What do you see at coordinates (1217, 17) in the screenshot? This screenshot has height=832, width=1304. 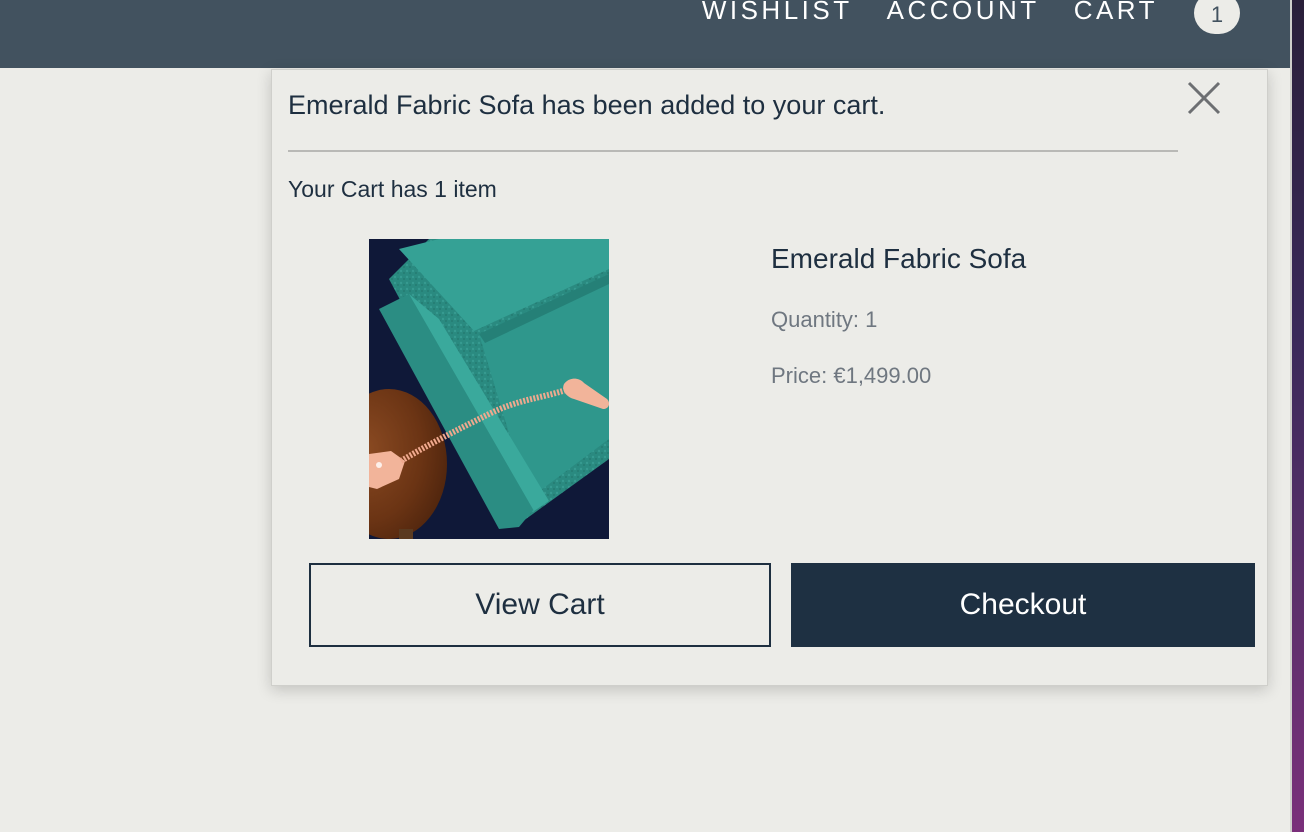 I see `cart-count-badge: 1` at bounding box center [1217, 17].